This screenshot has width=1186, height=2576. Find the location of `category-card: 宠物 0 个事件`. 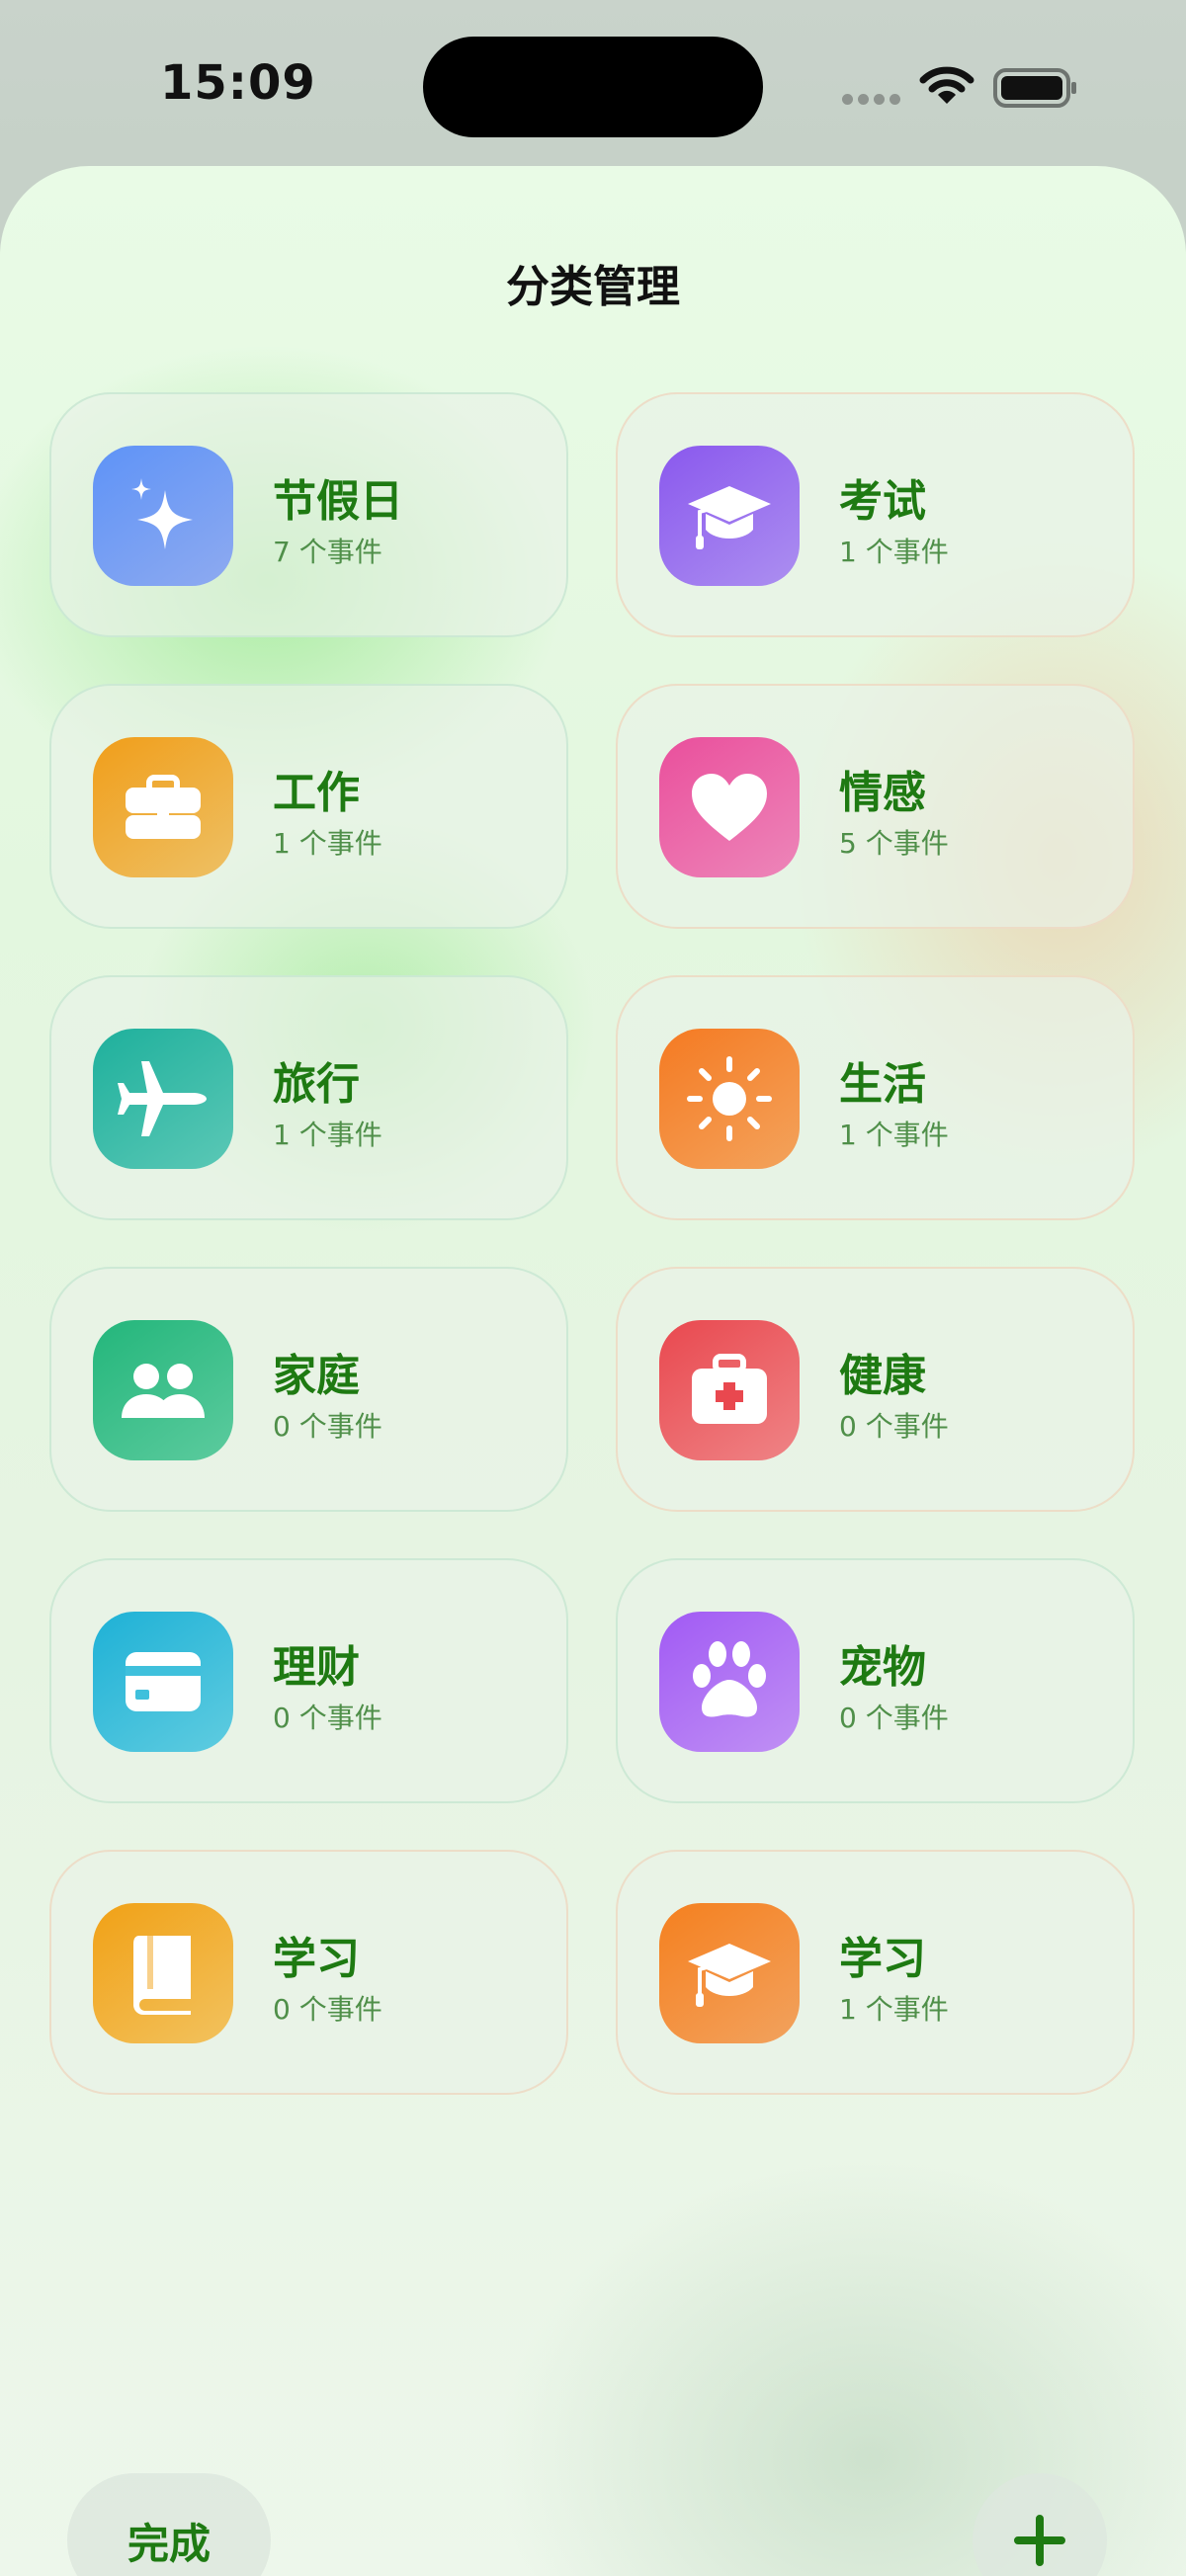

category-card: 宠物 0 个事件 is located at coordinates (875, 1680).